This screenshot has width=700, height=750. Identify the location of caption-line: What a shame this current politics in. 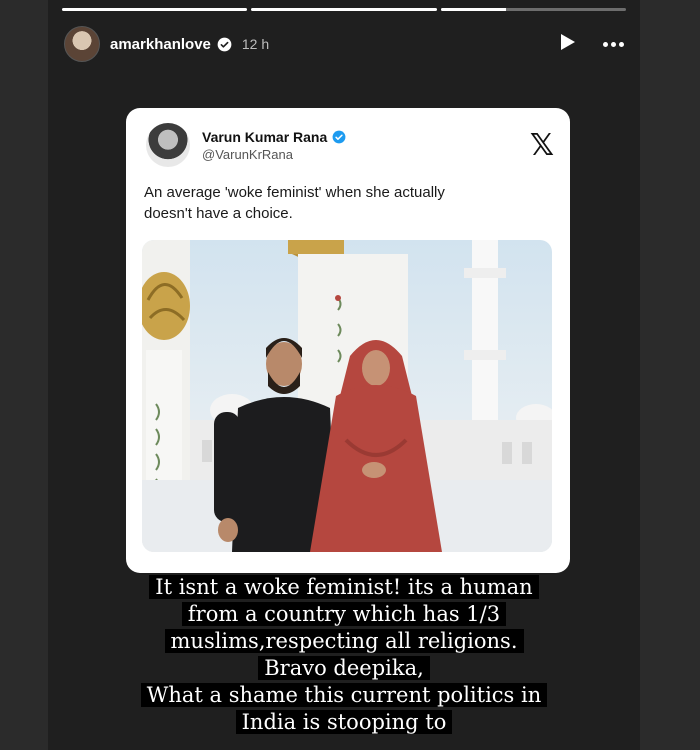
(344, 695).